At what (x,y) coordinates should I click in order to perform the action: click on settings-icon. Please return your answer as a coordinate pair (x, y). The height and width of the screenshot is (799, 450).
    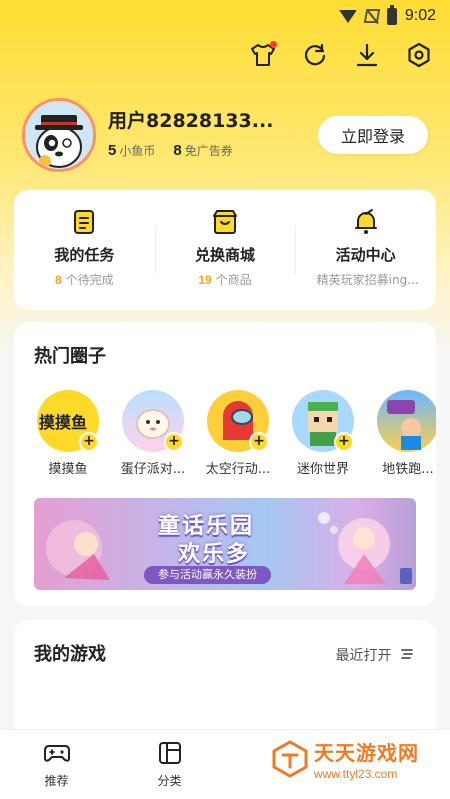
    Looking at the image, I should click on (419, 55).